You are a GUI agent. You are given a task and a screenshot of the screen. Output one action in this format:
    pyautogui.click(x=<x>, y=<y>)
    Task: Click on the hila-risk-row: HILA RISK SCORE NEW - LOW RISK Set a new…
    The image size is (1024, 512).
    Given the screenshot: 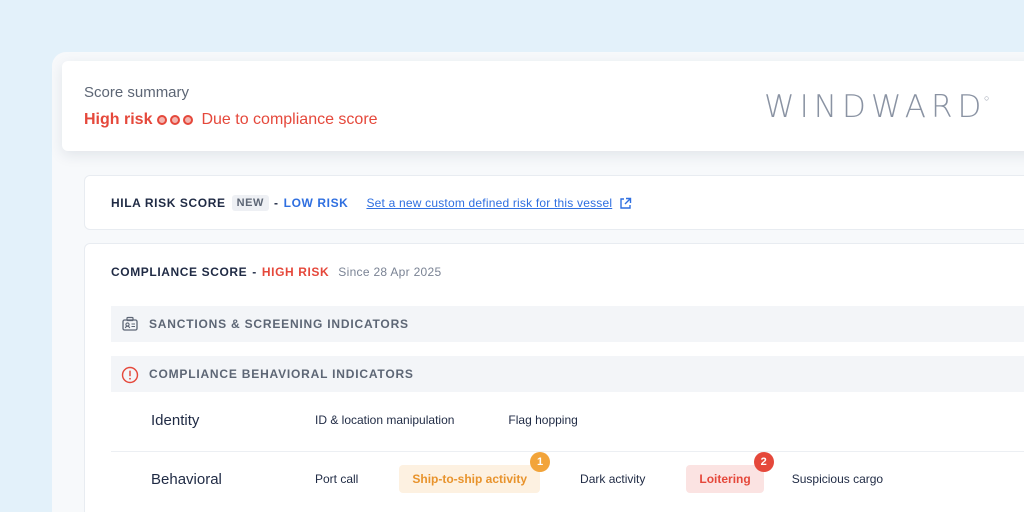 What is the action you would take?
    pyautogui.click(x=371, y=203)
    